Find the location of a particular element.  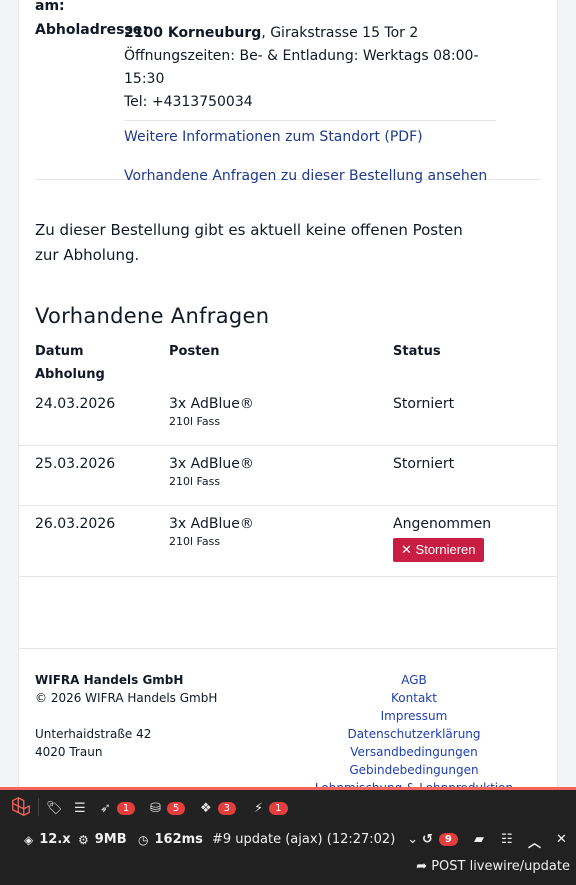

footer-link-containers: Gebindebedingungen is located at coordinates (414, 770).